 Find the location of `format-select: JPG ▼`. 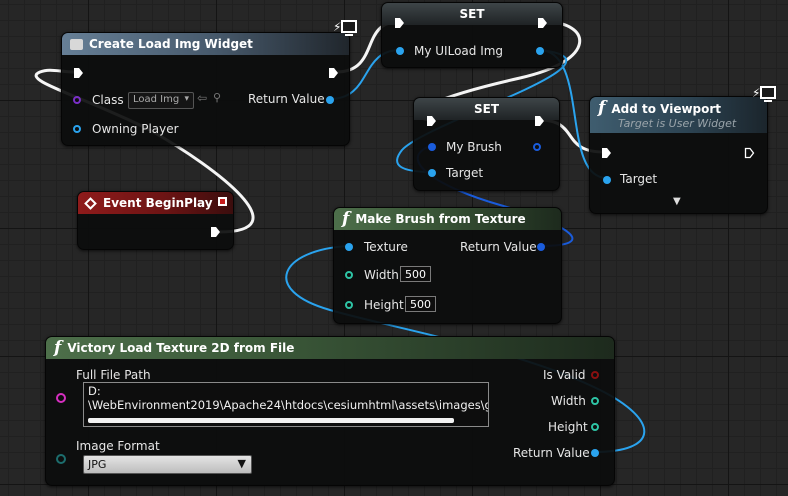

format-select: JPG ▼ is located at coordinates (167, 464).